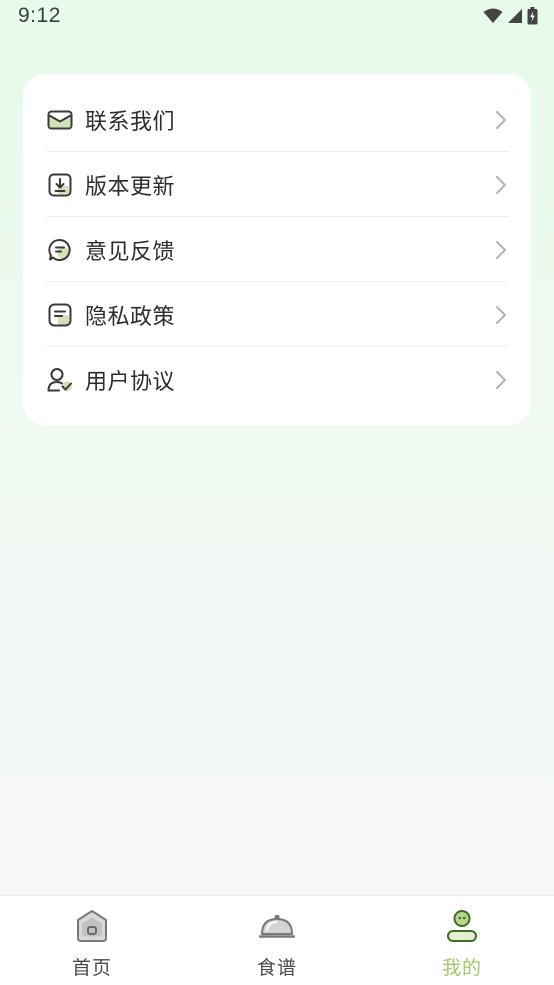  What do you see at coordinates (515, 16) in the screenshot?
I see `cell-signal-icon` at bounding box center [515, 16].